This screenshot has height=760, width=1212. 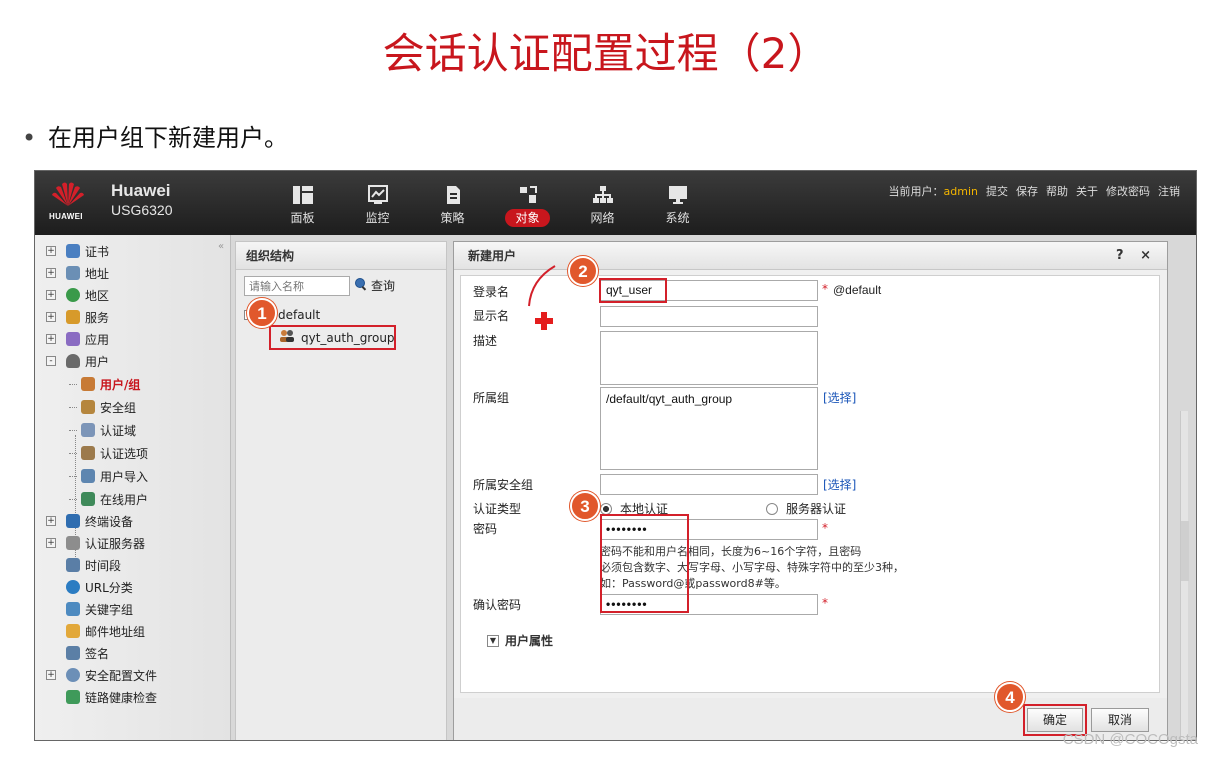 I want to click on tree-item-address: + 地址, so click(x=72, y=273).